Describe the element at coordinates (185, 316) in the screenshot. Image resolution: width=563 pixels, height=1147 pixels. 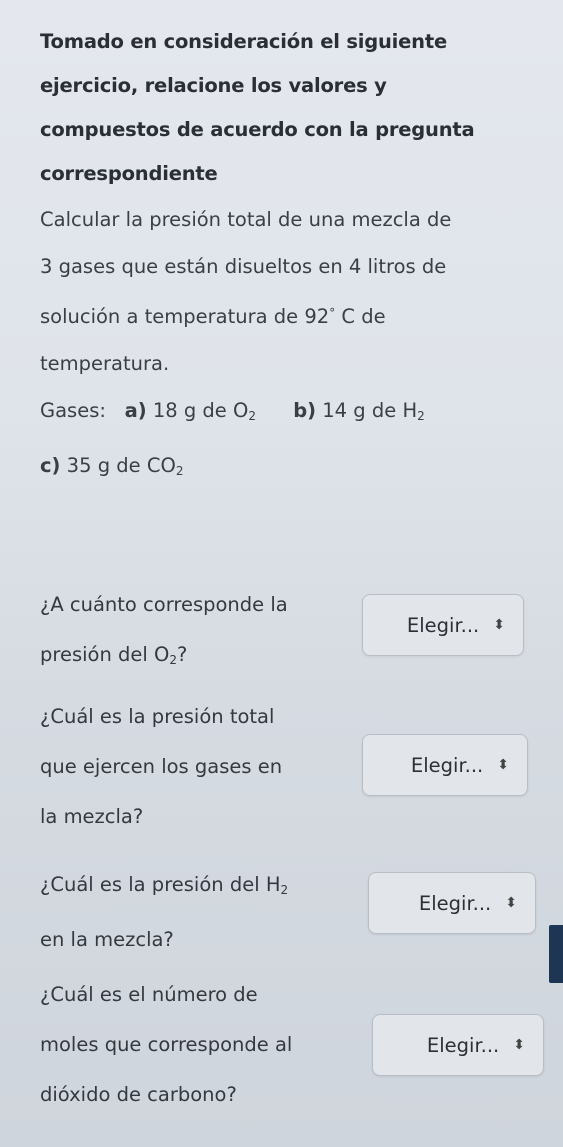
I see `problem-text: solución a temperatura de 92` at that location.